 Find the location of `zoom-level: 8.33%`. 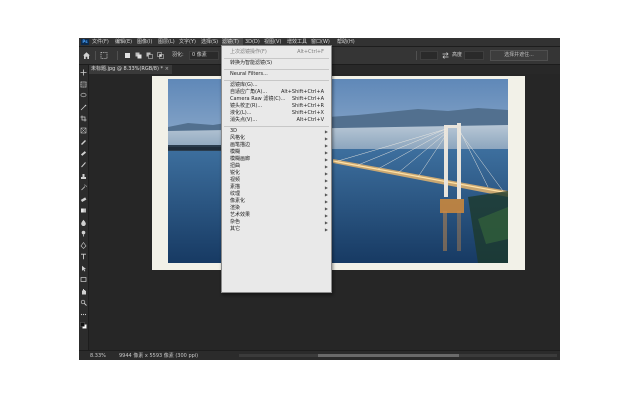

zoom-level: 8.33% is located at coordinates (98, 356).